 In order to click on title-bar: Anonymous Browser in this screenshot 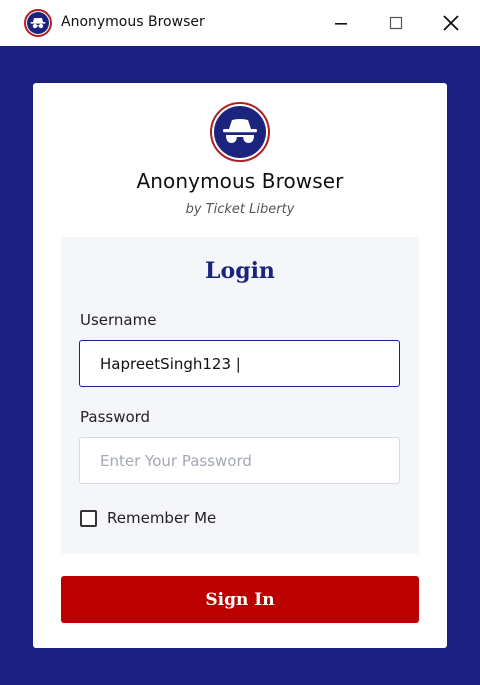, I will do `click(240, 23)`.